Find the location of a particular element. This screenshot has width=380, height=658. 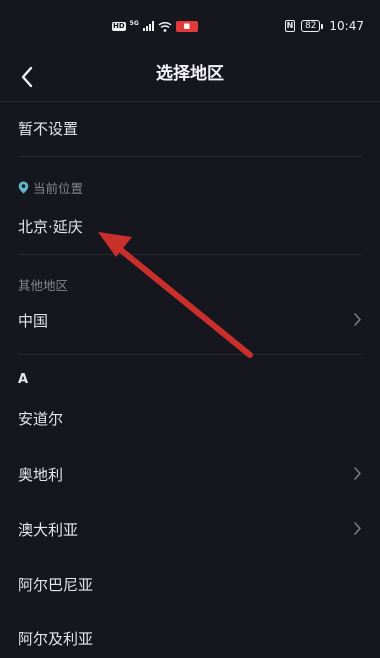

status-left-group: HD 5G ■ is located at coordinates (155, 26).